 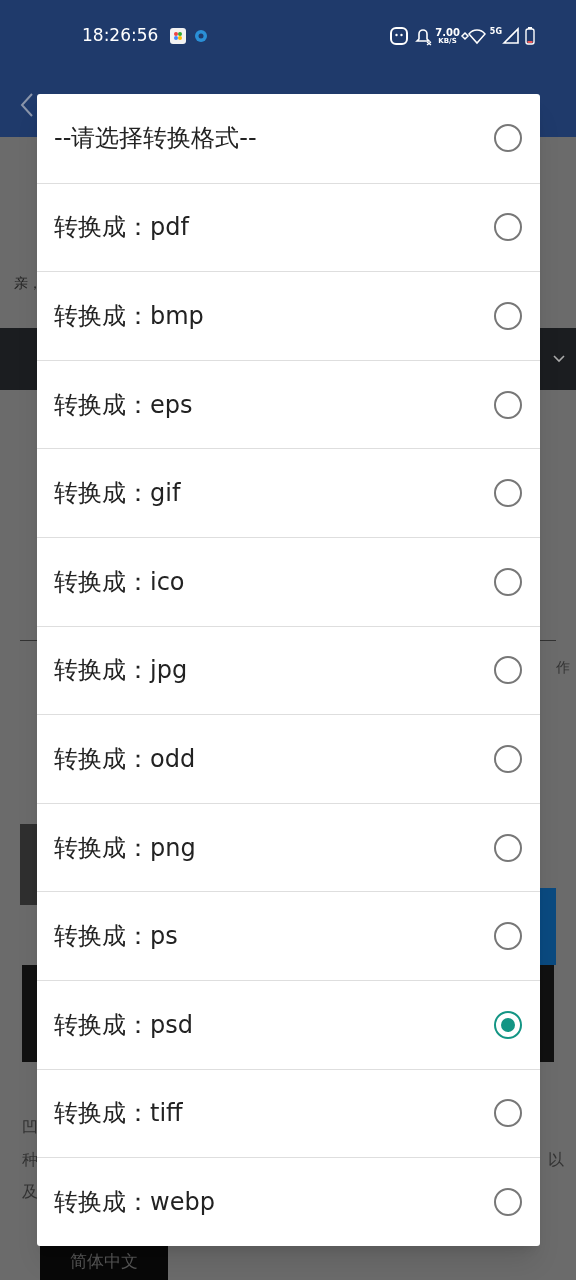 I want to click on format-option: 转换成：webp, so click(x=288, y=1201).